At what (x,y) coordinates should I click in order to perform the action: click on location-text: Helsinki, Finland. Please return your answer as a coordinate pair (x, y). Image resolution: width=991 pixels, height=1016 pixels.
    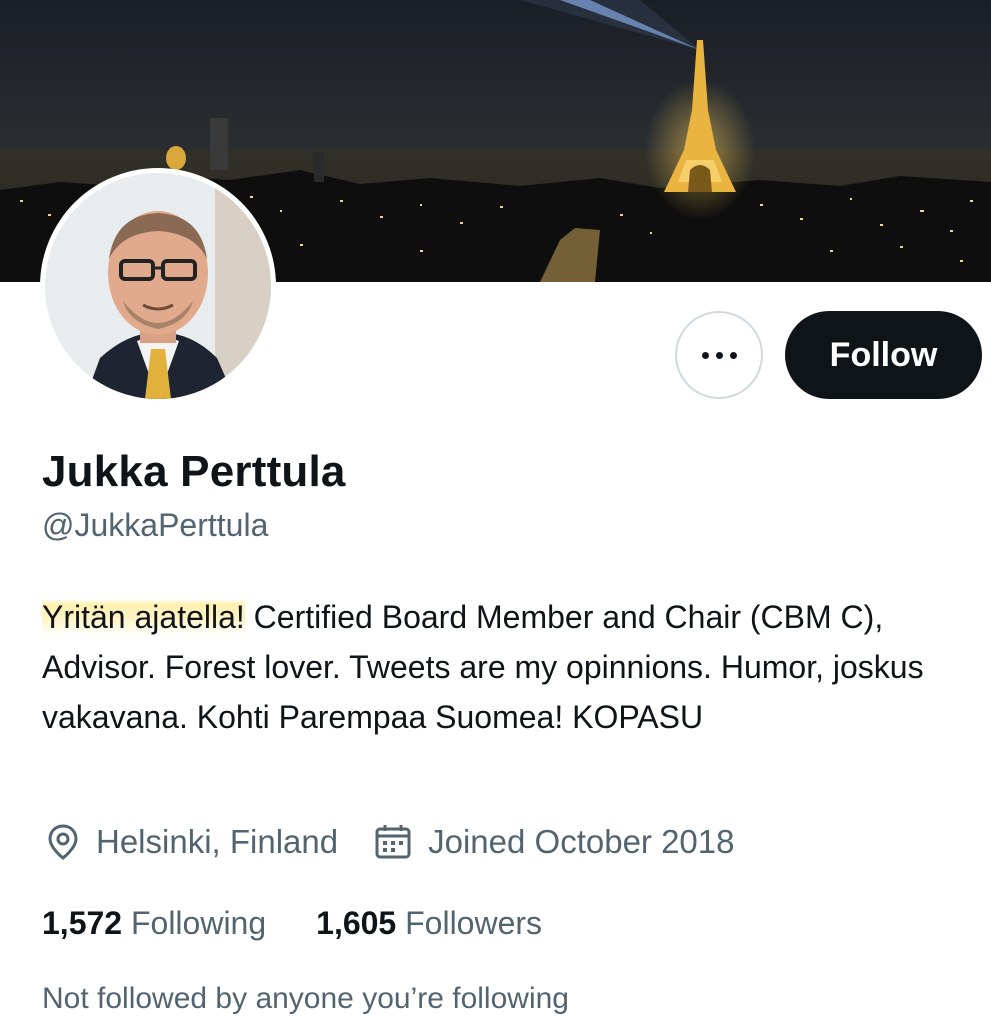
    Looking at the image, I should click on (217, 841).